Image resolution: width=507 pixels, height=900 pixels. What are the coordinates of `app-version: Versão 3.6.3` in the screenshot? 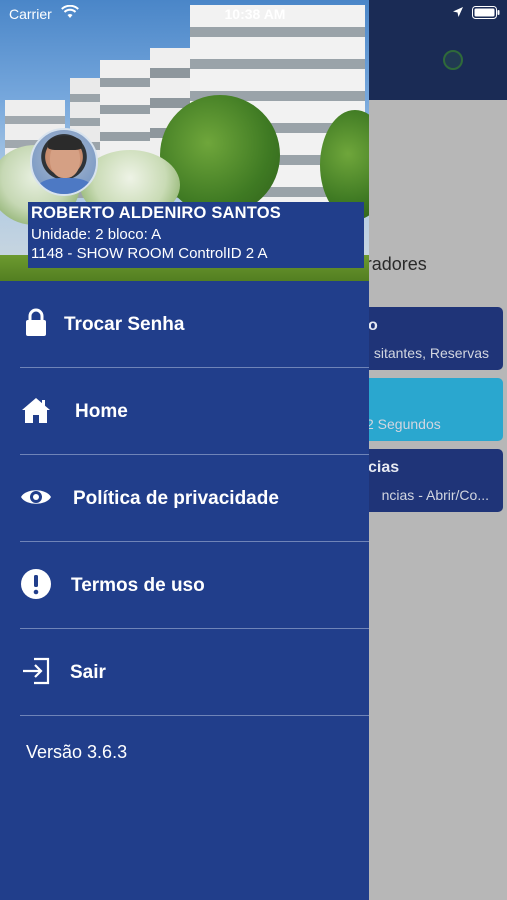 It's located at (77, 752).